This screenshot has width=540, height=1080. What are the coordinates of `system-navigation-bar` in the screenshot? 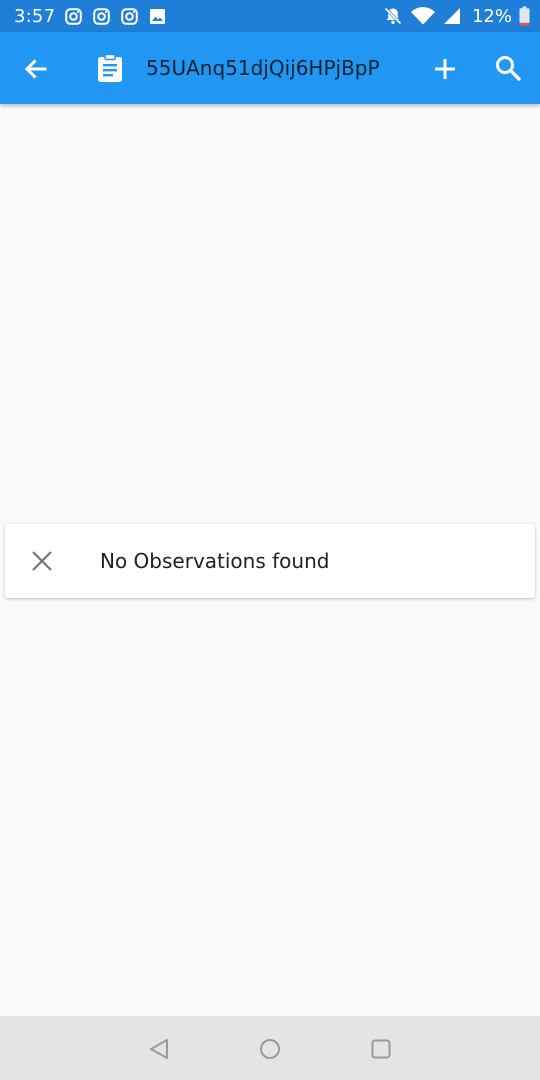 It's located at (270, 1048).